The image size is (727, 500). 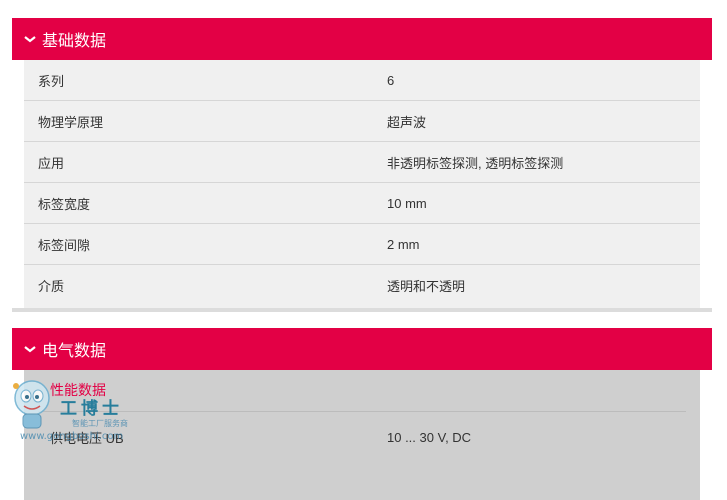 What do you see at coordinates (403, 244) in the screenshot?
I see `row-value: 2 mm` at bounding box center [403, 244].